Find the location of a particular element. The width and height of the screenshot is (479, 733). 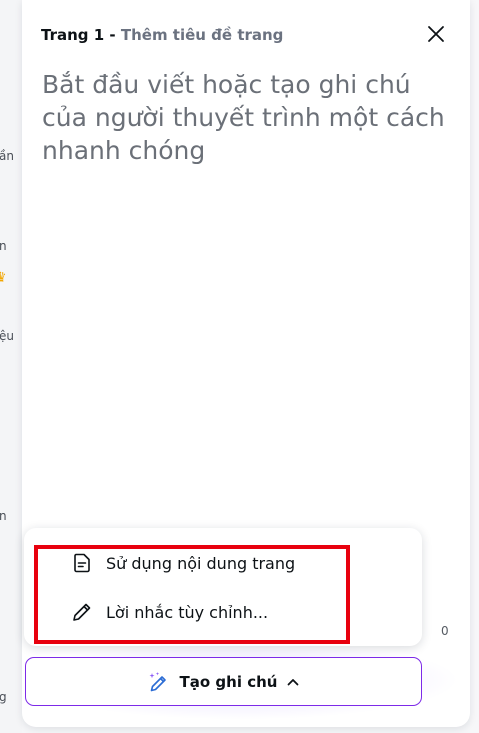

background-right-edge is located at coordinates (474, 366).